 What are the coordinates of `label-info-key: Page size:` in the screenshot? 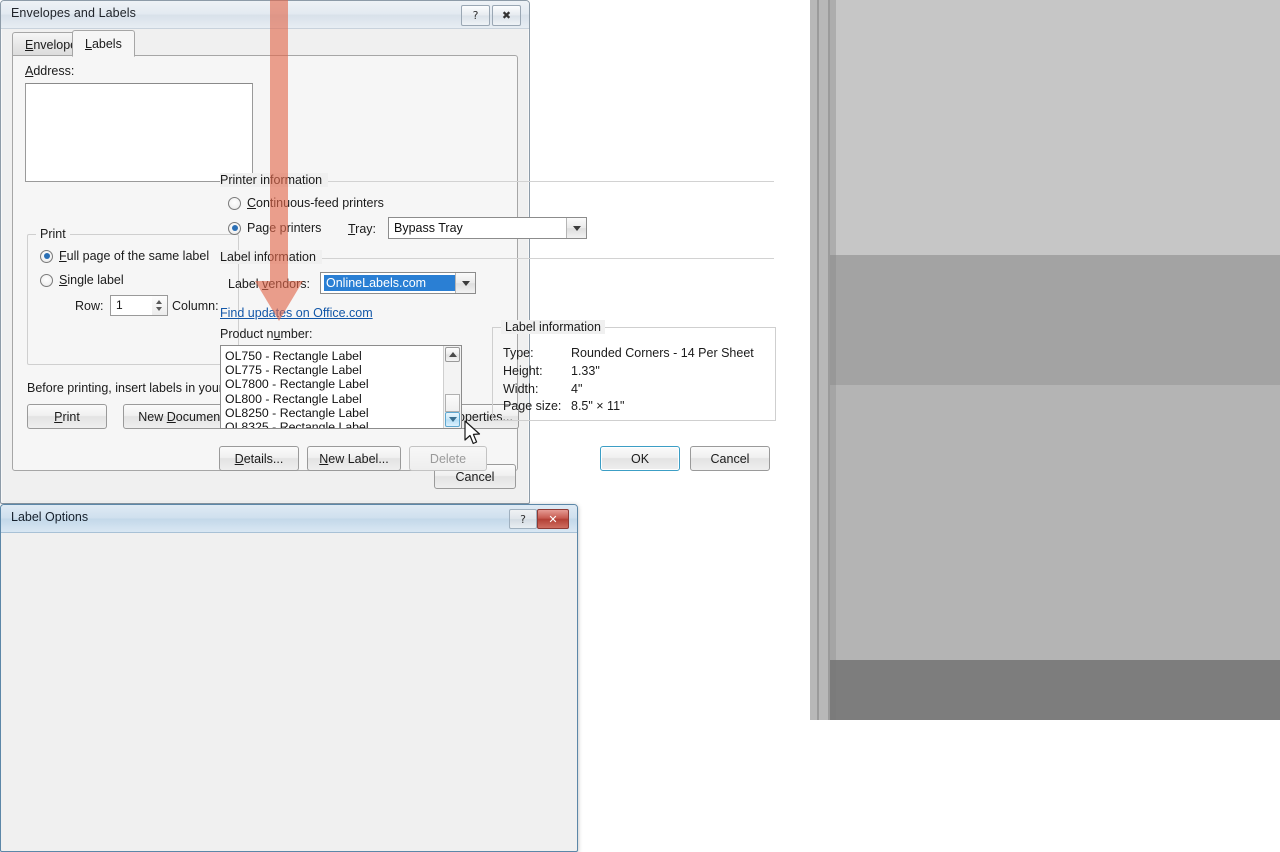 It's located at (532, 406).